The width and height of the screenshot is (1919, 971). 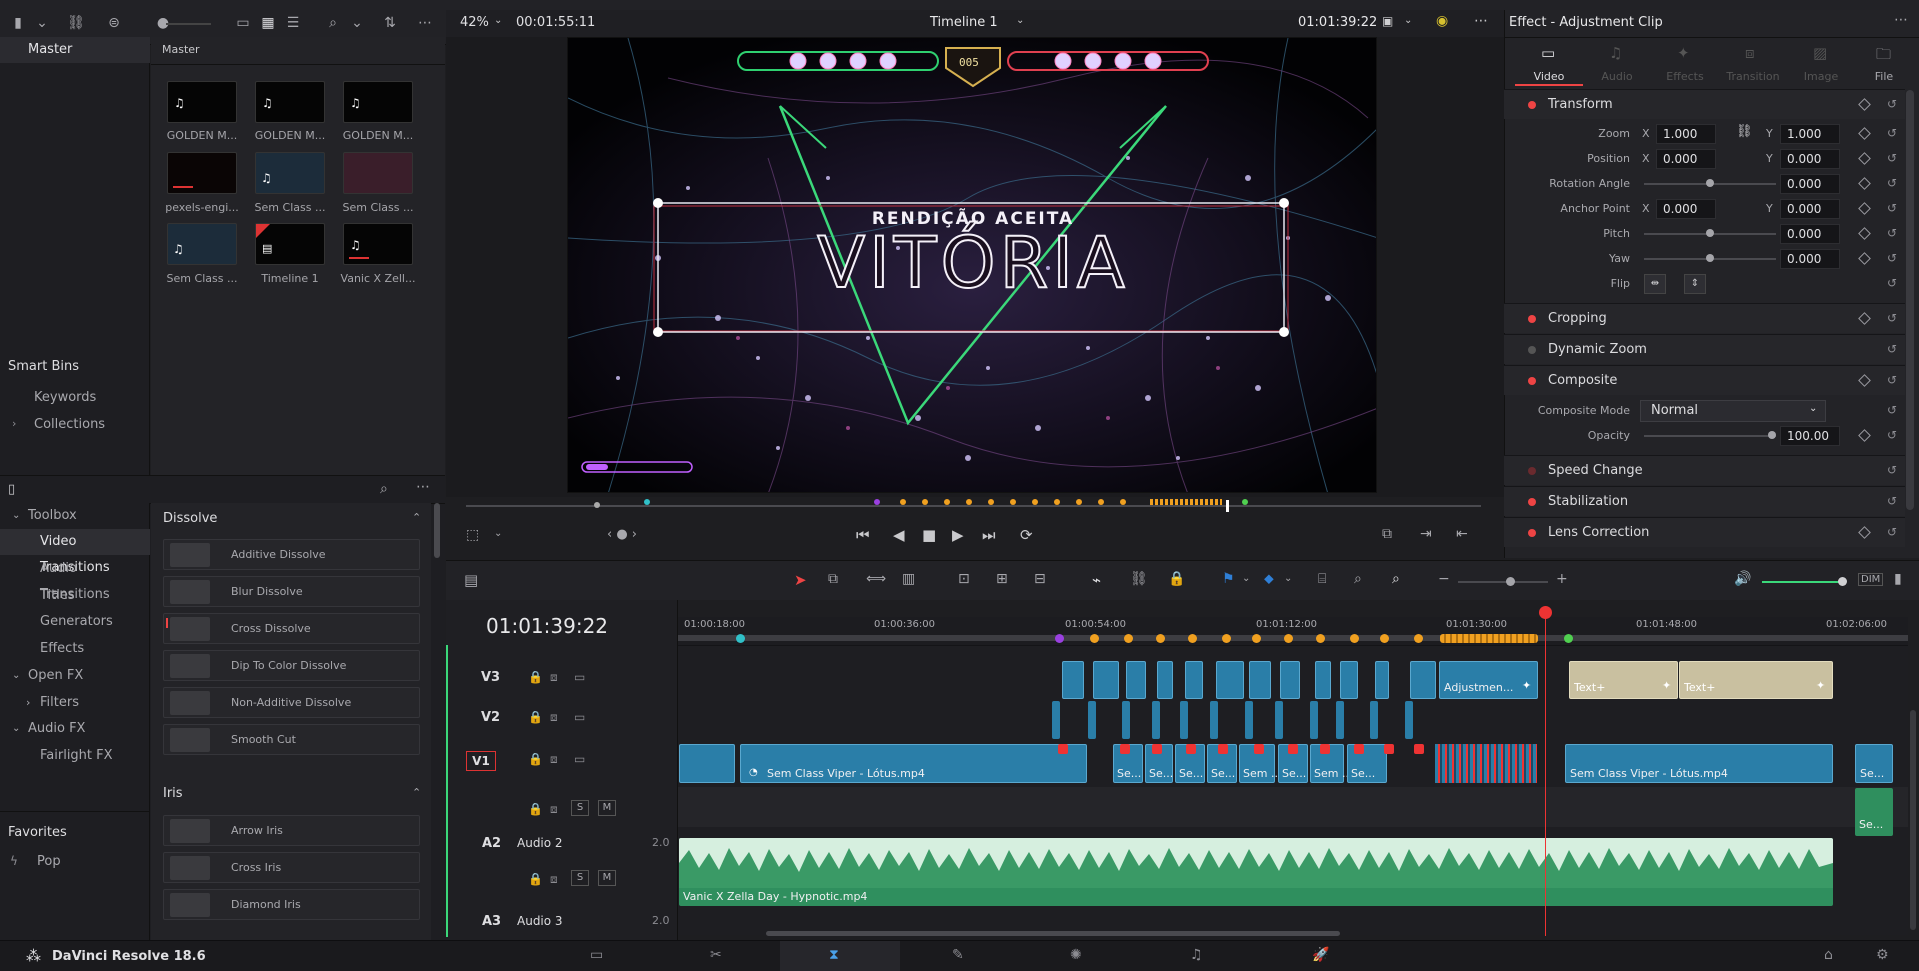 I want to click on go-to-end-icon: ⏭, so click(x=989, y=535).